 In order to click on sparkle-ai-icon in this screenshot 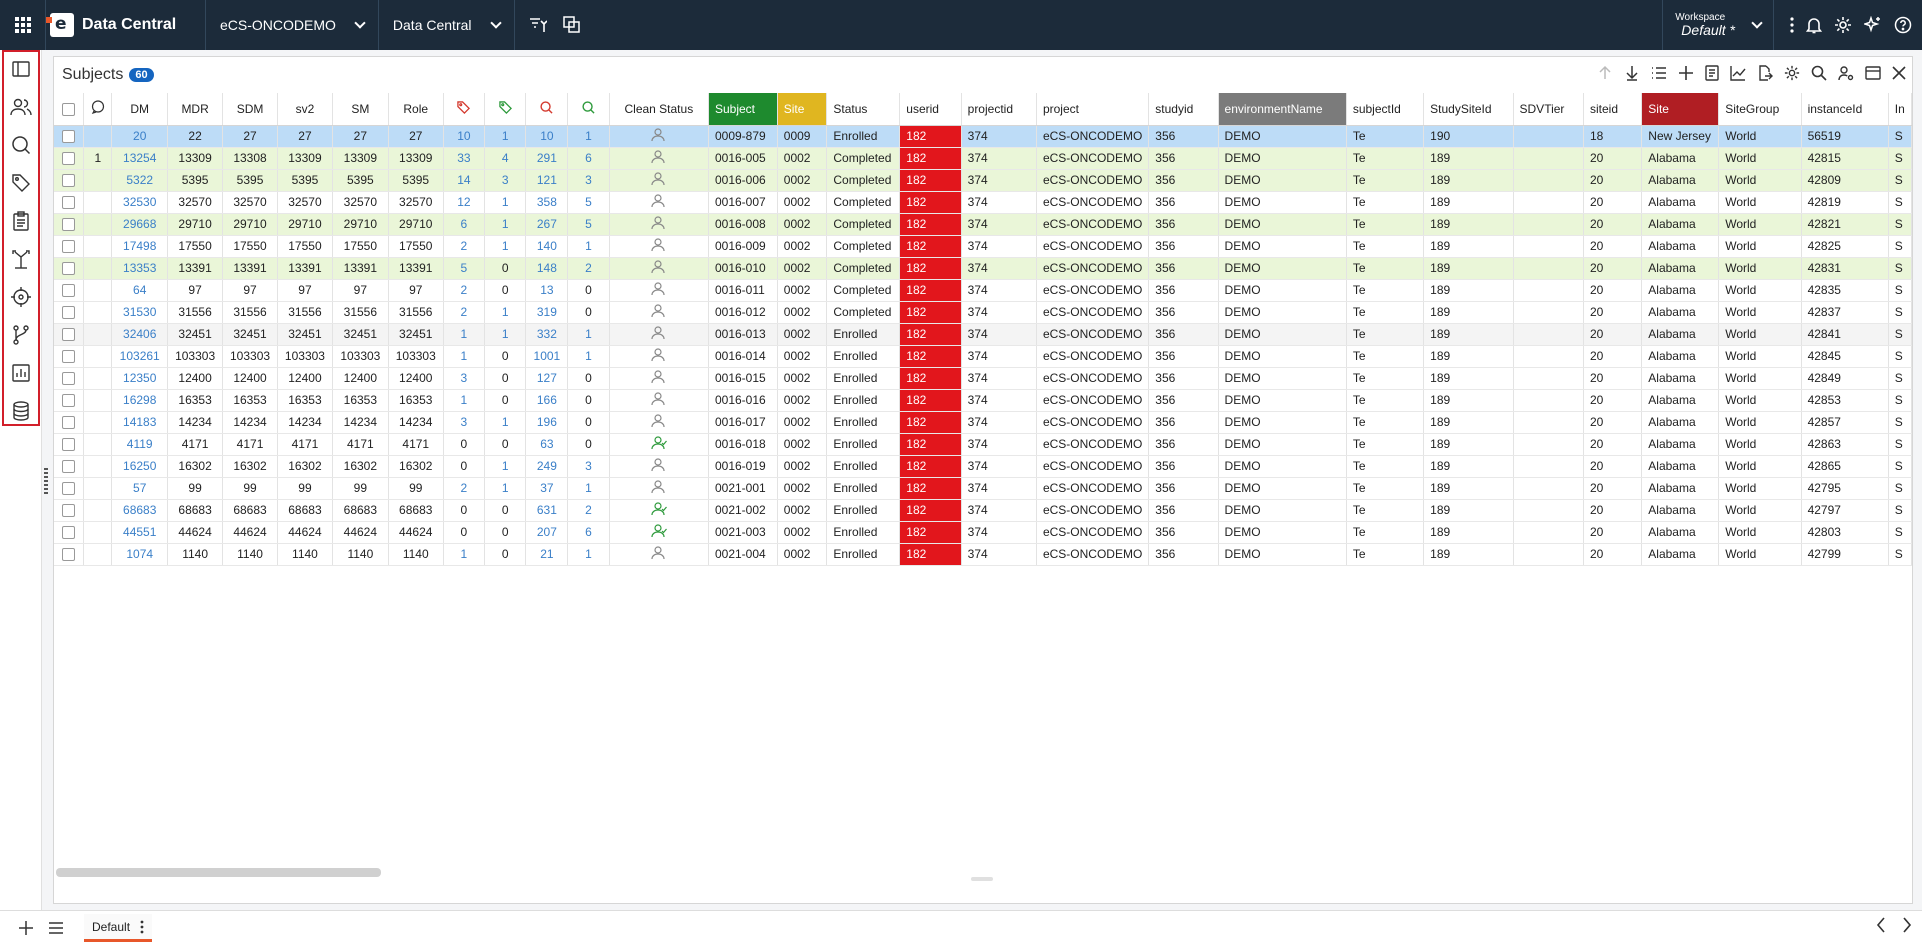, I will do `click(1873, 25)`.